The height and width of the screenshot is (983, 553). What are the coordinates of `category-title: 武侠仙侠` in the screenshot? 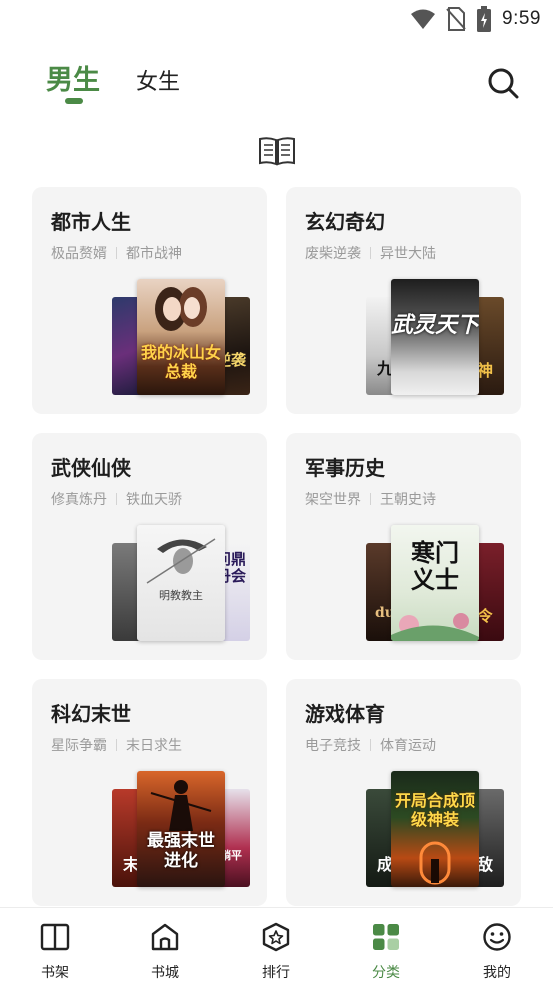 It's located at (91, 468).